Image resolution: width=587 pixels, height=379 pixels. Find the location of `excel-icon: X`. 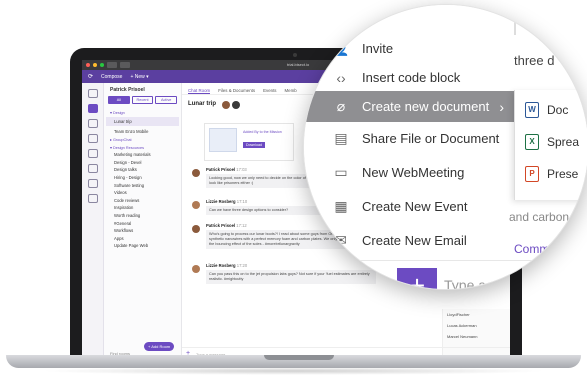

excel-icon: X is located at coordinates (532, 142).